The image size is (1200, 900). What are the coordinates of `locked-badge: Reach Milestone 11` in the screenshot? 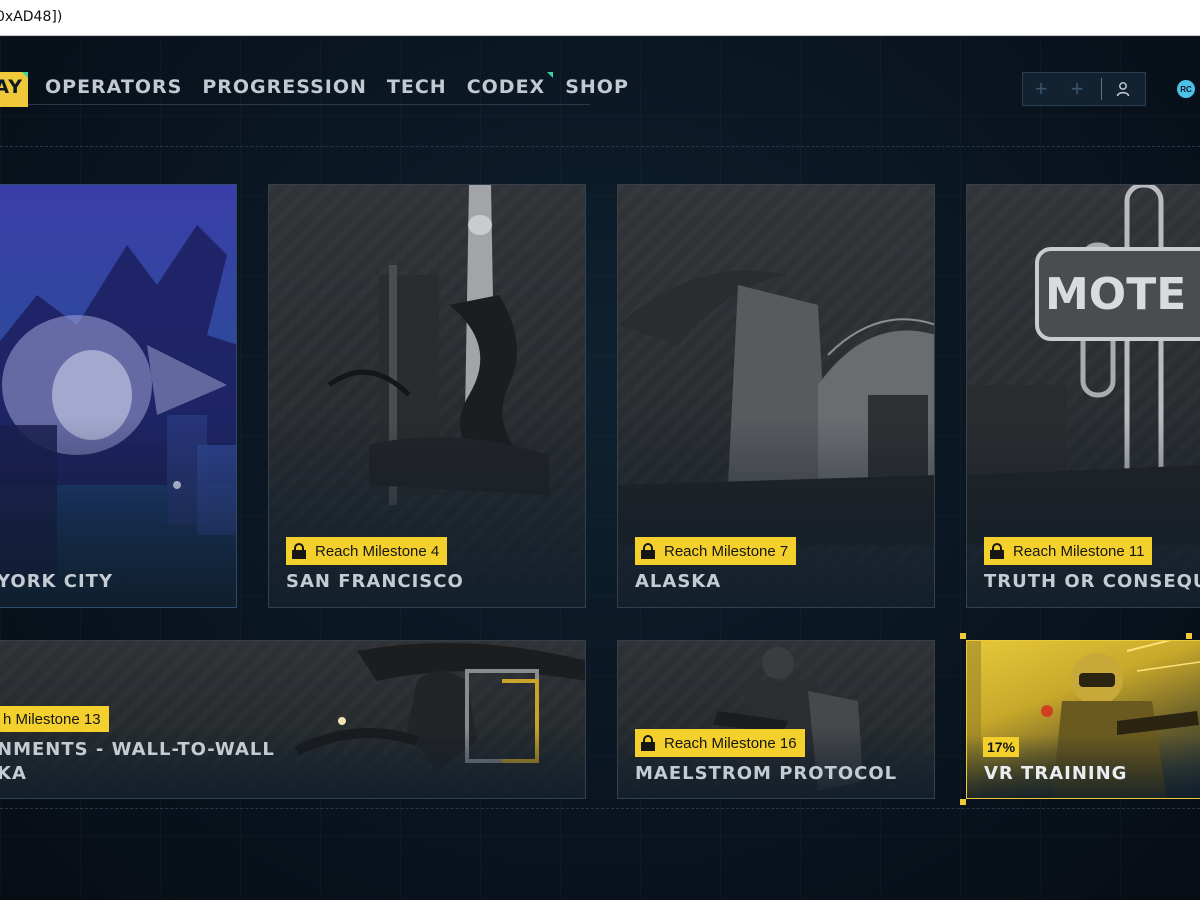 It's located at (1068, 551).